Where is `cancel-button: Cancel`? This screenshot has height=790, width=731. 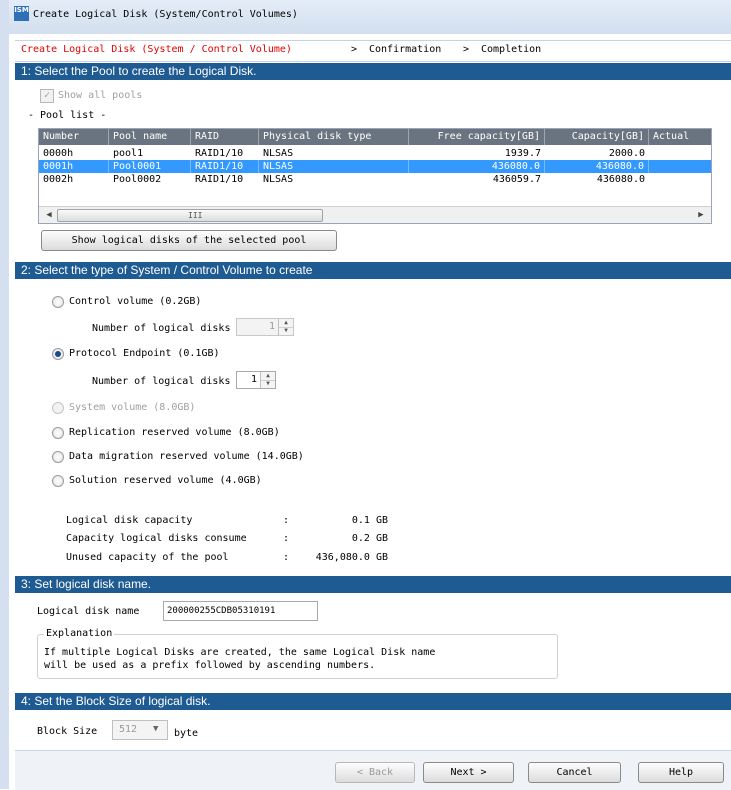
cancel-button: Cancel is located at coordinates (574, 772).